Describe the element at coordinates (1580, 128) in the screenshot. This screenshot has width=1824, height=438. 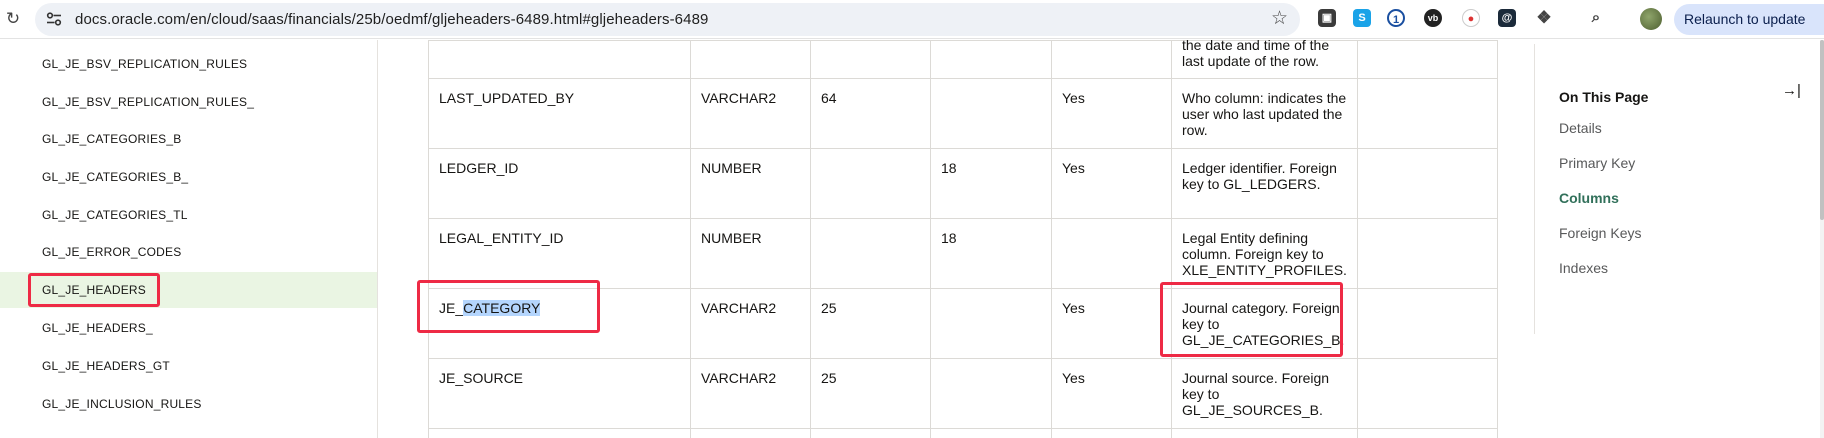
I see `toc-link-details: Details` at that location.